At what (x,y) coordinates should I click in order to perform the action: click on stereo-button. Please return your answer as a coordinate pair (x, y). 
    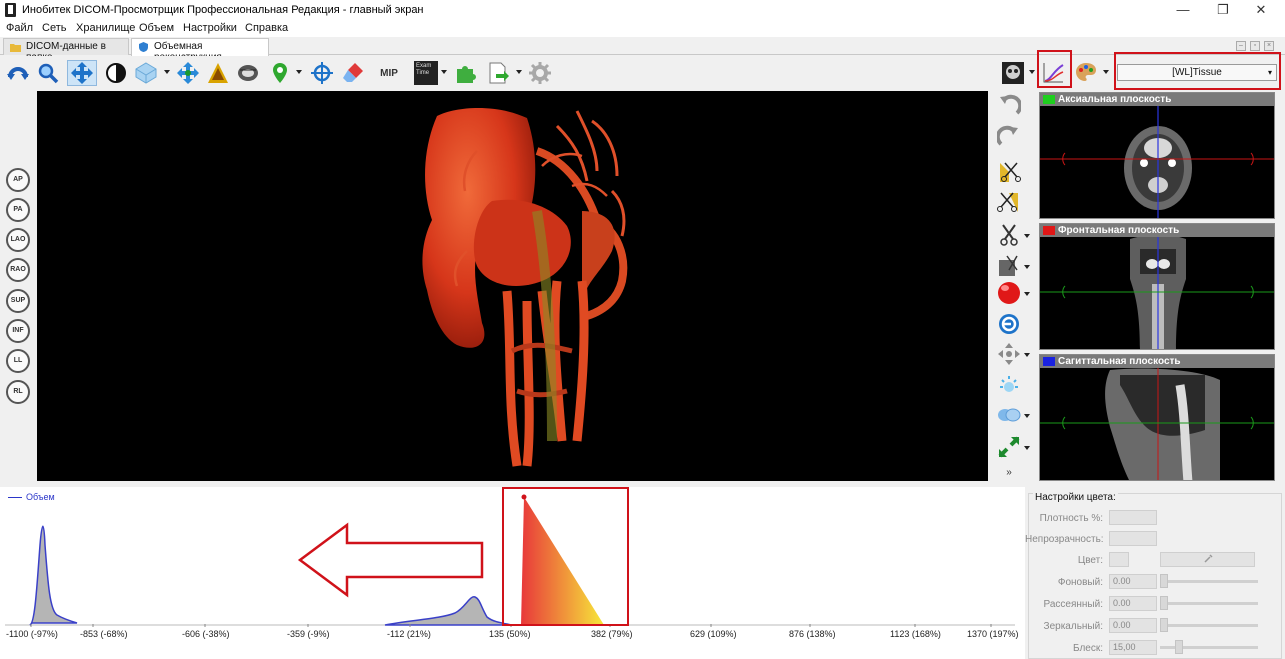
    Looking at the image, I should click on (1009, 415).